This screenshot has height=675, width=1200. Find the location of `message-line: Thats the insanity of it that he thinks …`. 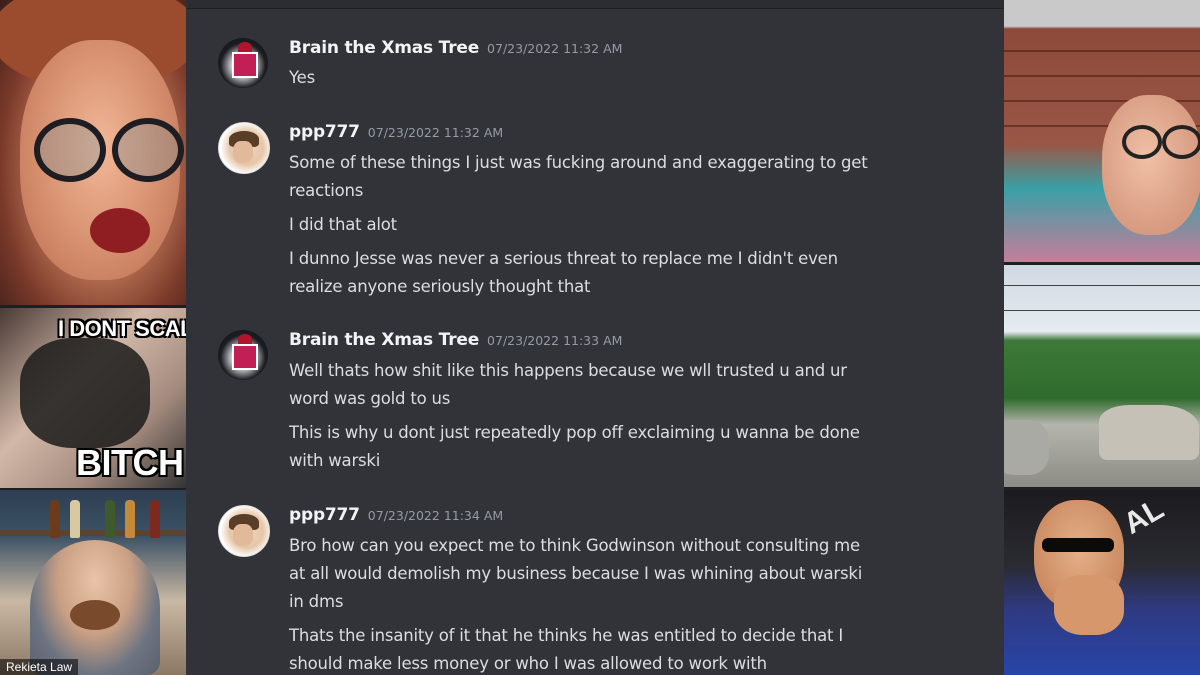

message-line: Thats the insanity of it that he thinks … is located at coordinates (566, 635).